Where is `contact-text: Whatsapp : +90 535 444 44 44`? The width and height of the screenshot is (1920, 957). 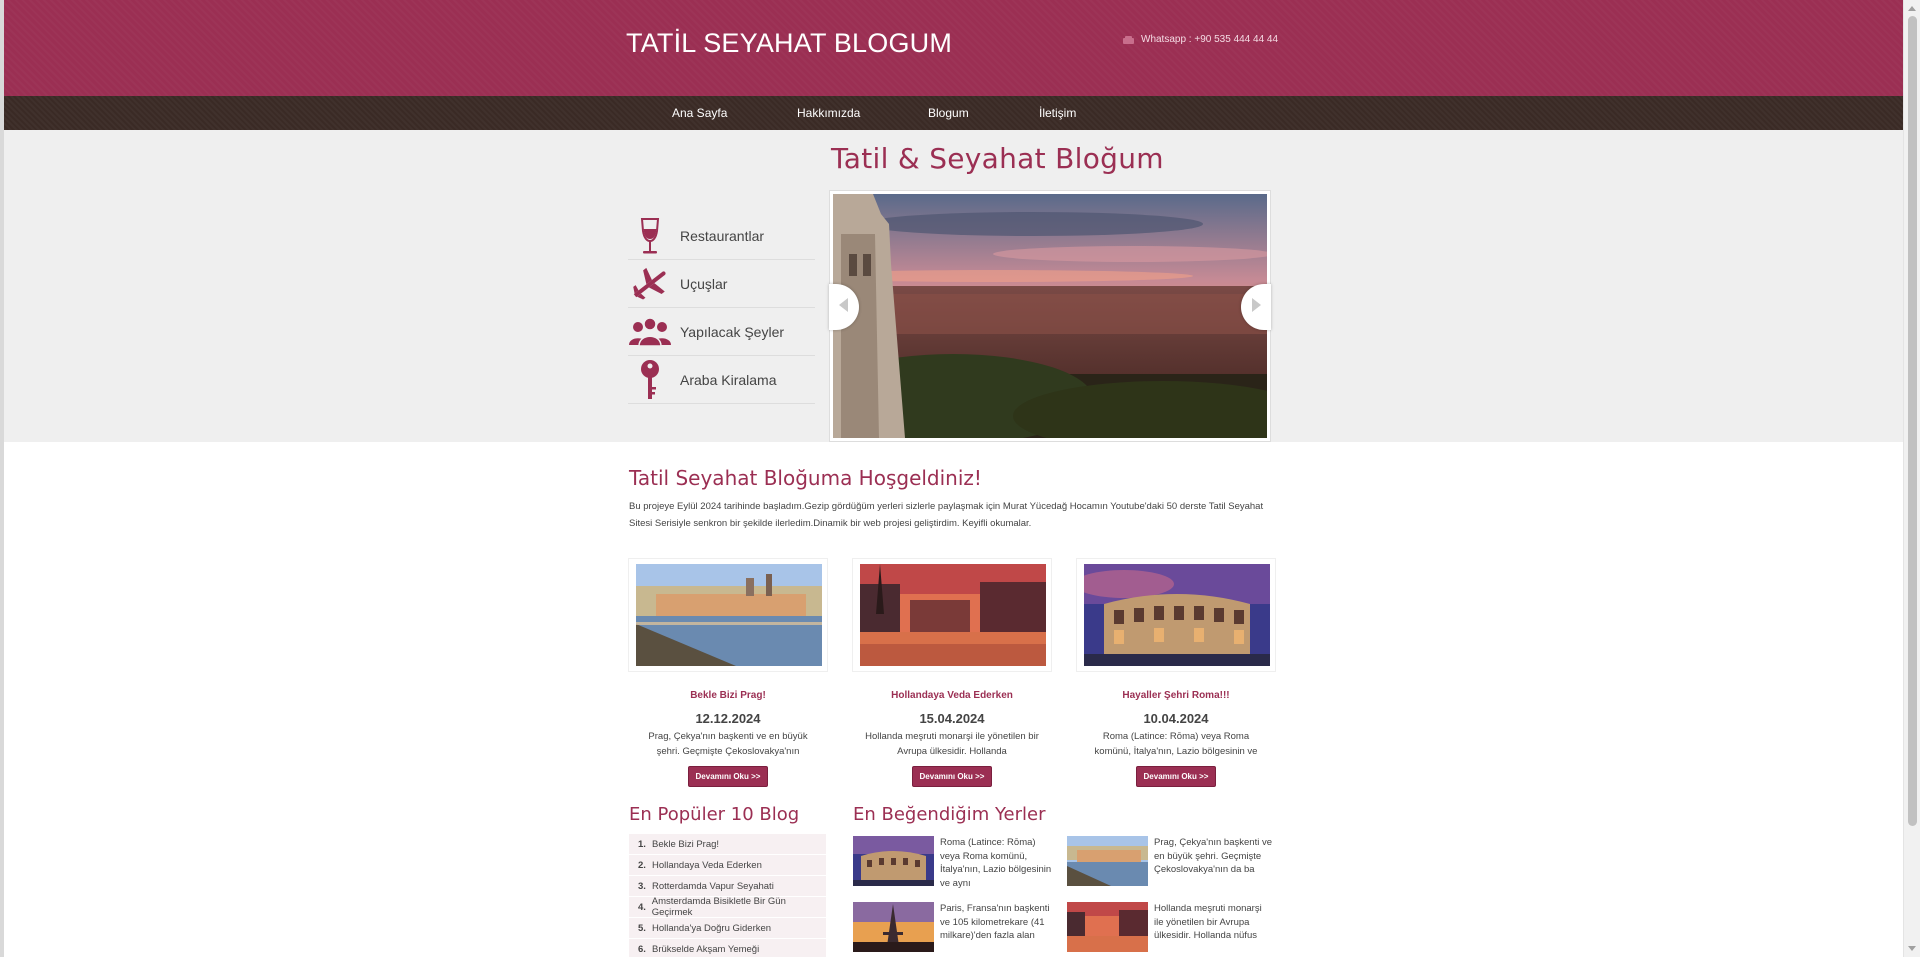 contact-text: Whatsapp : +90 535 444 44 44 is located at coordinates (1210, 39).